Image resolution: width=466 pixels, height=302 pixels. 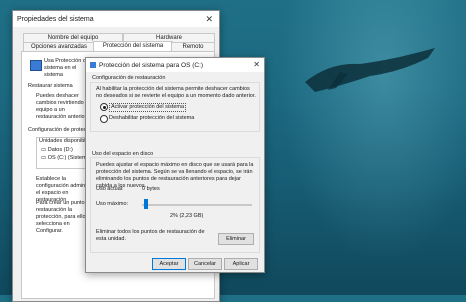 What do you see at coordinates (65, 141) in the screenshot?
I see `drives-header: Unidades disponibles` at bounding box center [65, 141].